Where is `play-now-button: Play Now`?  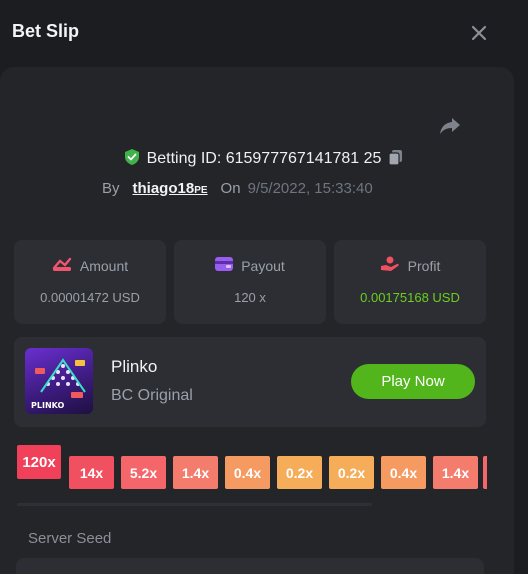 play-now-button: Play Now is located at coordinates (413, 381).